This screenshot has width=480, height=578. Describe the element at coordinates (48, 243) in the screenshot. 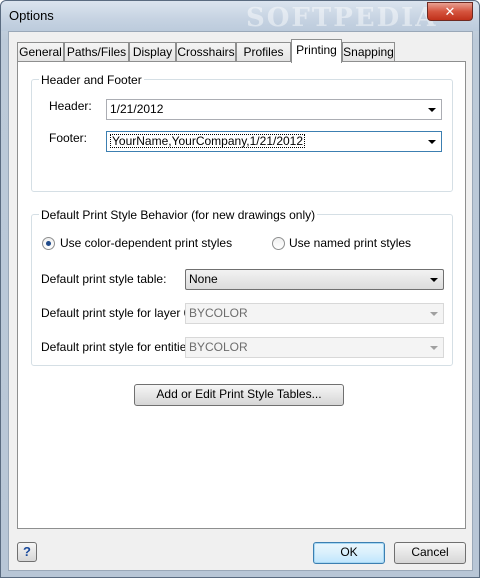

I see `color-dependent-radio` at that location.